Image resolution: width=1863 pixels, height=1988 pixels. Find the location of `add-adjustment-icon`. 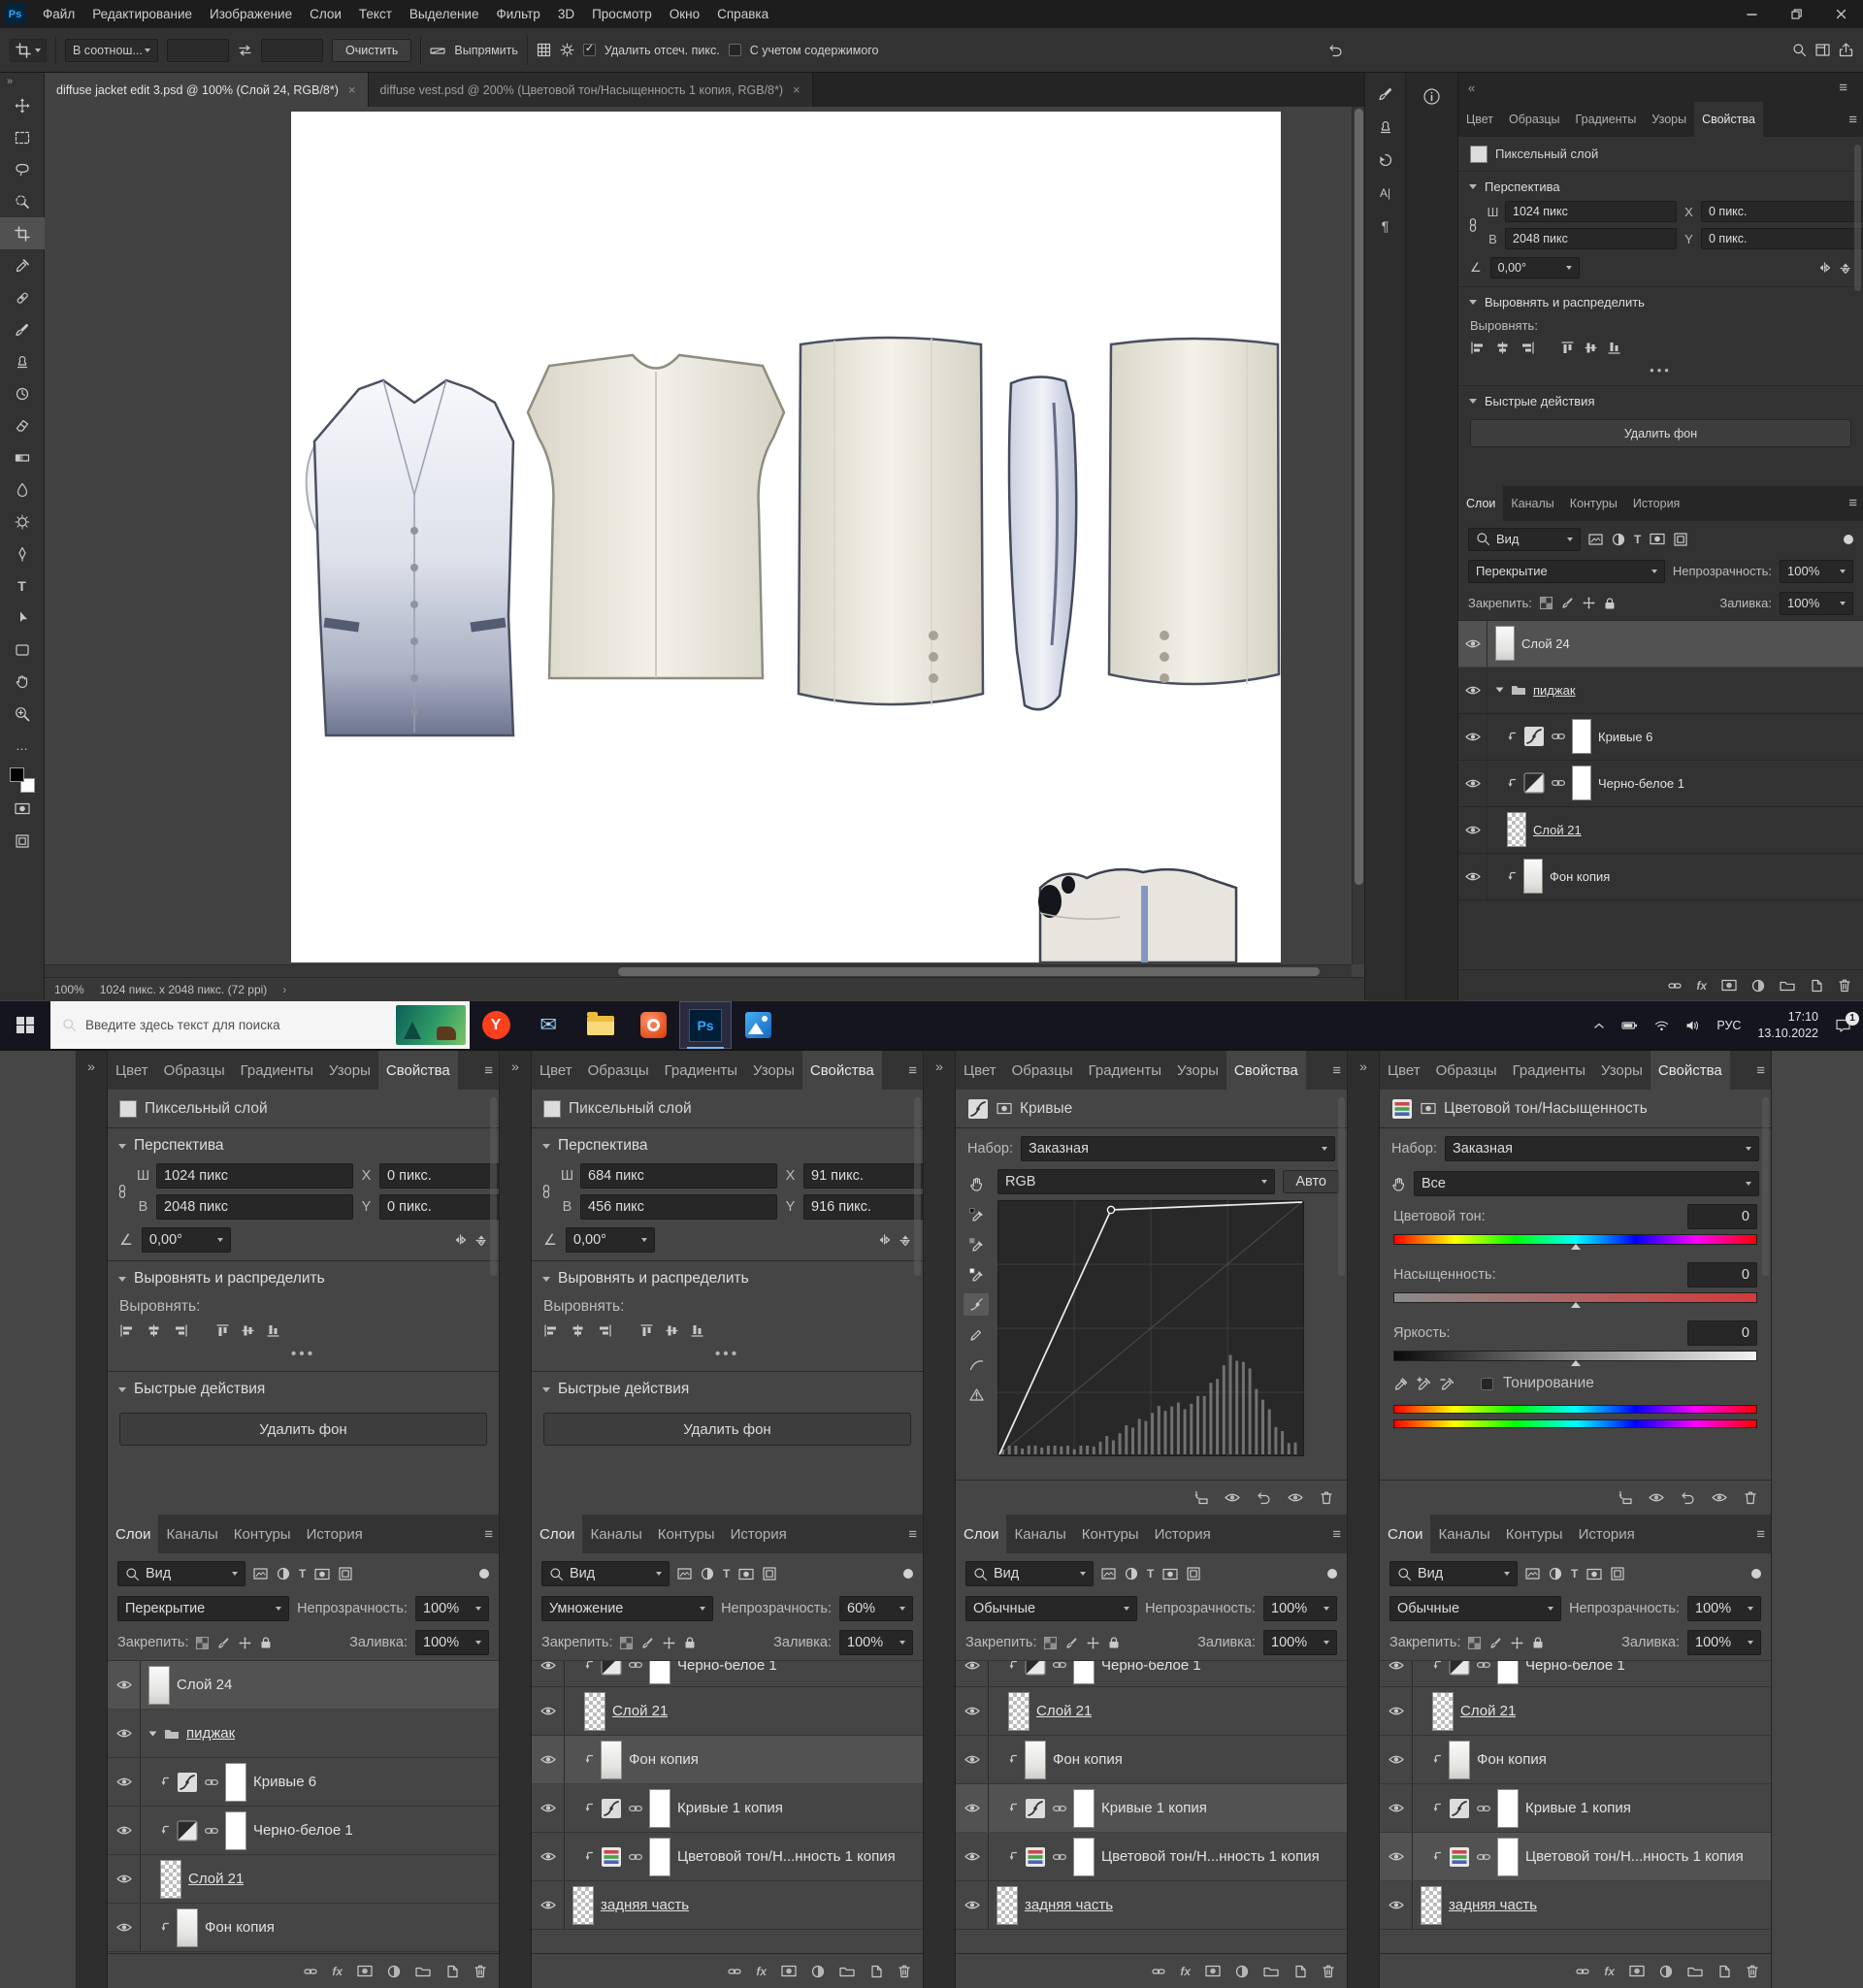

add-adjustment-icon is located at coordinates (818, 1971).